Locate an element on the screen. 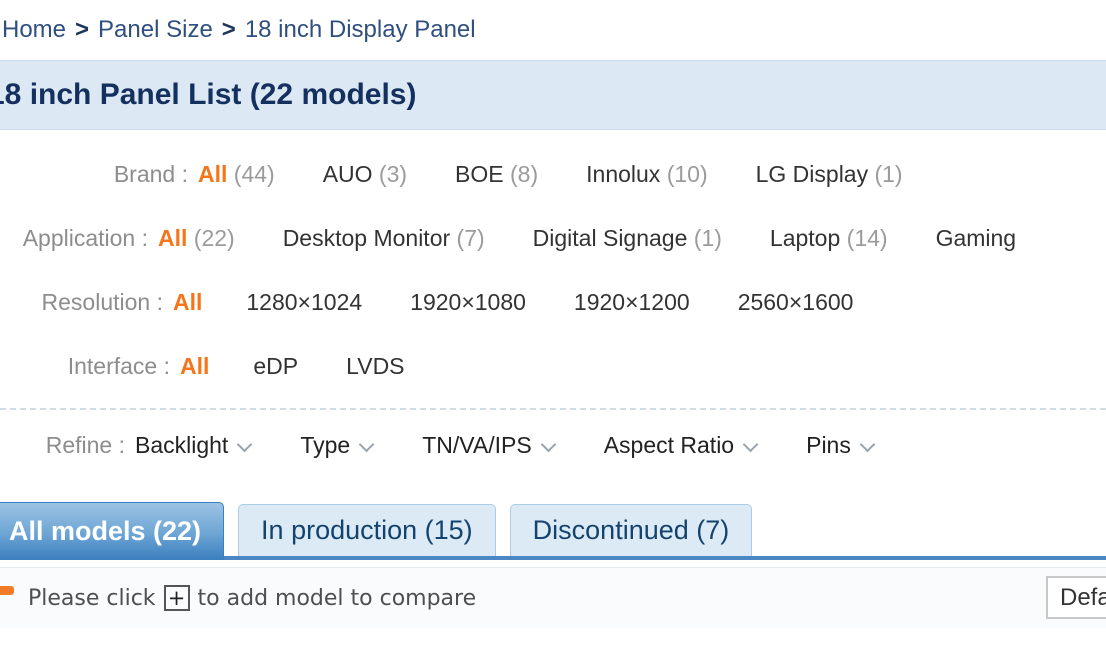 The image size is (1106, 672). refine-dropdown-aspect-ratio: Aspect Ratio is located at coordinates (682, 445).